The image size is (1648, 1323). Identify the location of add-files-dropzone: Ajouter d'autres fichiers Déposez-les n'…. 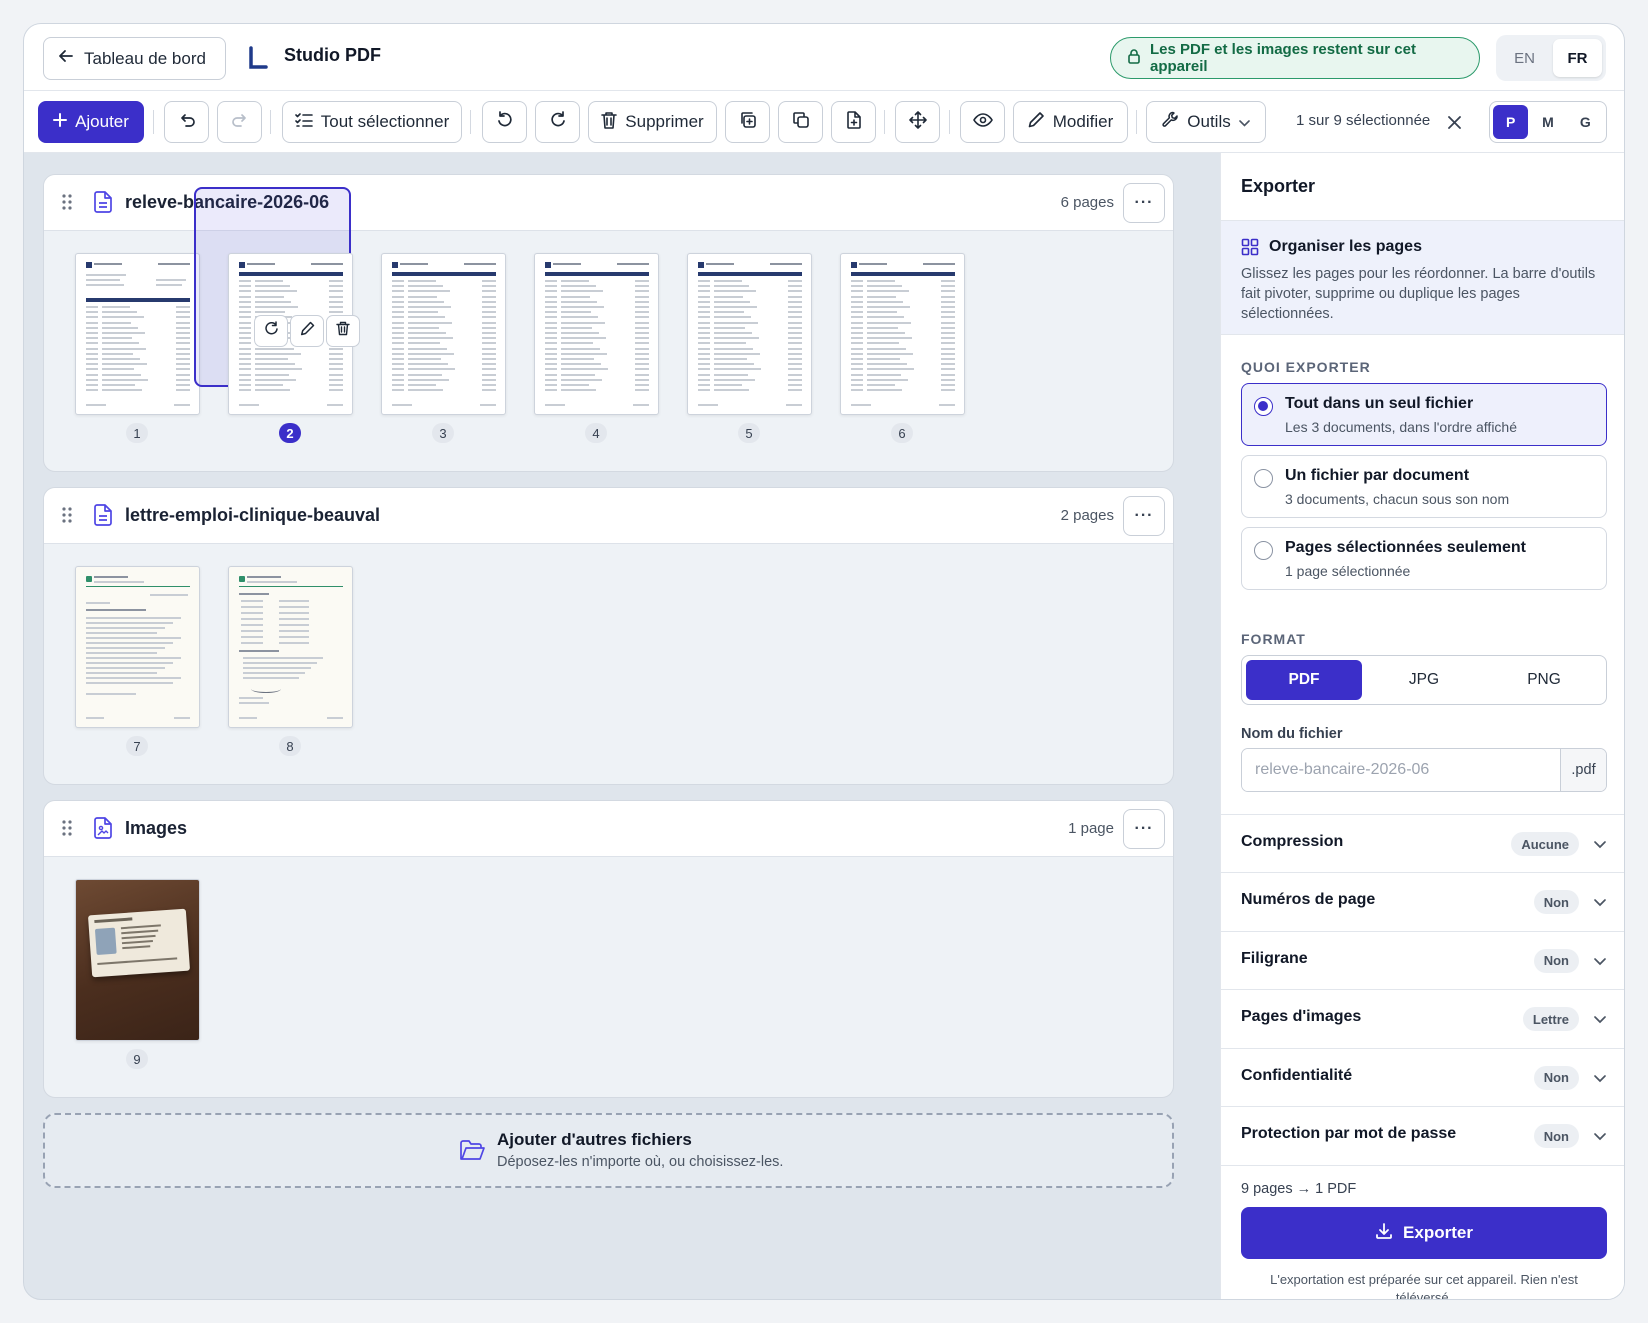
(608, 1150).